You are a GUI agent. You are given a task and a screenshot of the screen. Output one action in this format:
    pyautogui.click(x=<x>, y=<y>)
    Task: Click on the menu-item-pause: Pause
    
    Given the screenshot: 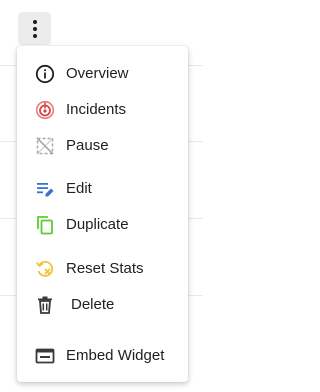 What is the action you would take?
    pyautogui.click(x=102, y=145)
    